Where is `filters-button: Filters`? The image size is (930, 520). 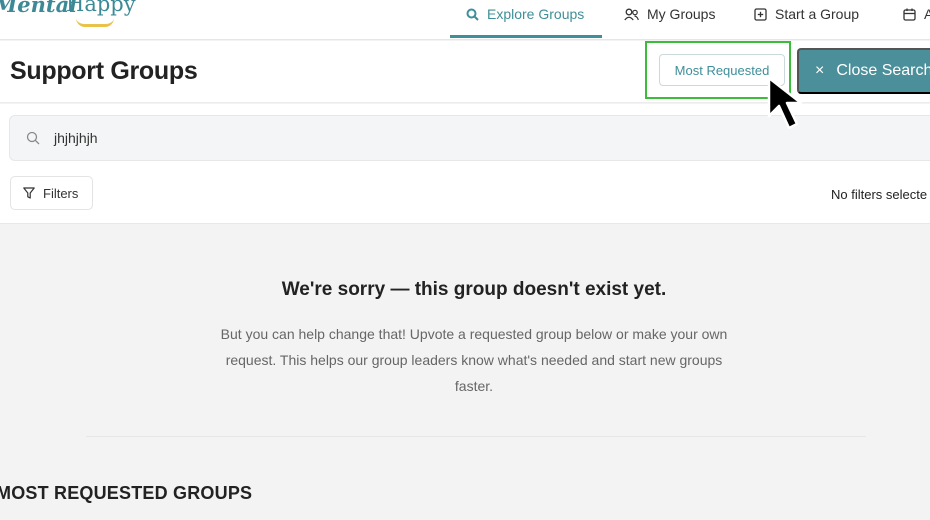
filters-button: Filters is located at coordinates (51, 193).